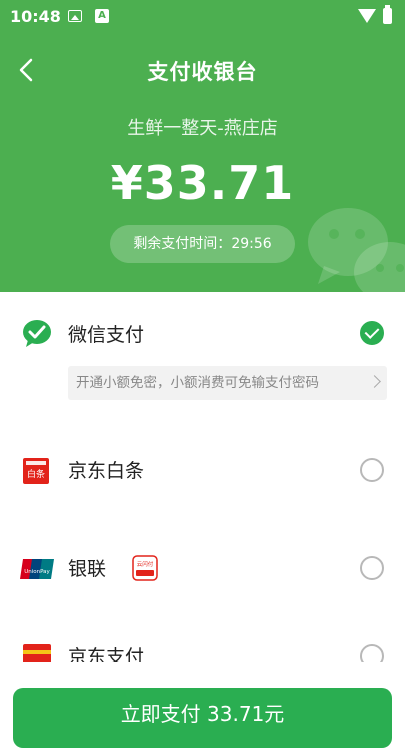 The image size is (405, 748). I want to click on status-bar: 10:48 A, so click(202, 17).